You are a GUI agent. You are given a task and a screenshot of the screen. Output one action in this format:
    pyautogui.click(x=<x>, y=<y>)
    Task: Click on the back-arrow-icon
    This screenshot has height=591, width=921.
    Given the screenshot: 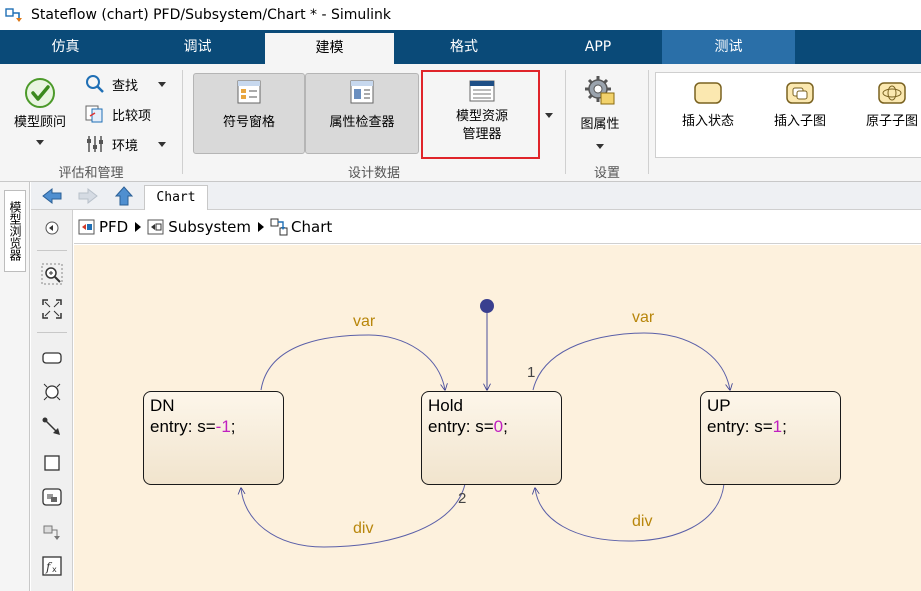 What is the action you would take?
    pyautogui.click(x=52, y=196)
    